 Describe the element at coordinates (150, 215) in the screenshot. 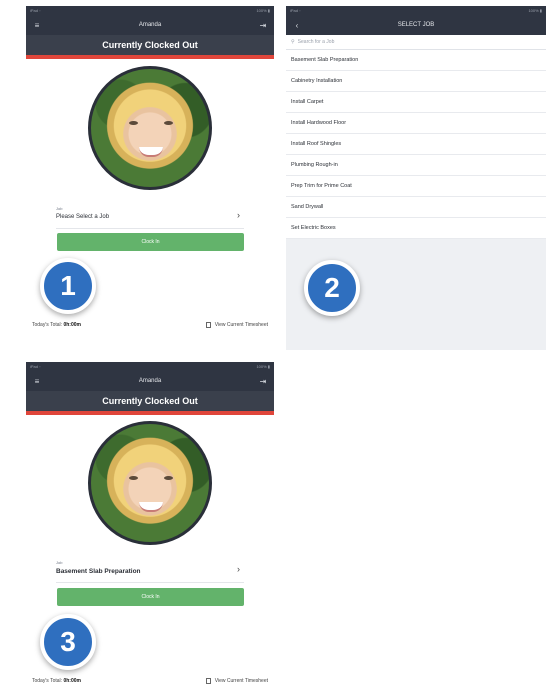

I see `job-selector: Job Please Select a Job ›` at that location.